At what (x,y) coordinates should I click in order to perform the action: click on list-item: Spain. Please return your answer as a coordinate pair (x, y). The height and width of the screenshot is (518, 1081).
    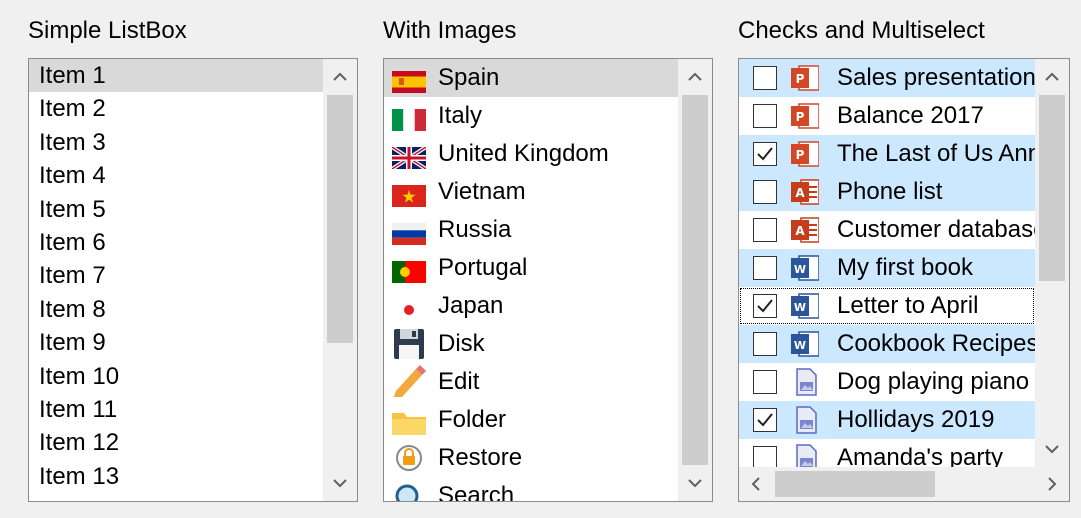
    Looking at the image, I should click on (531, 78).